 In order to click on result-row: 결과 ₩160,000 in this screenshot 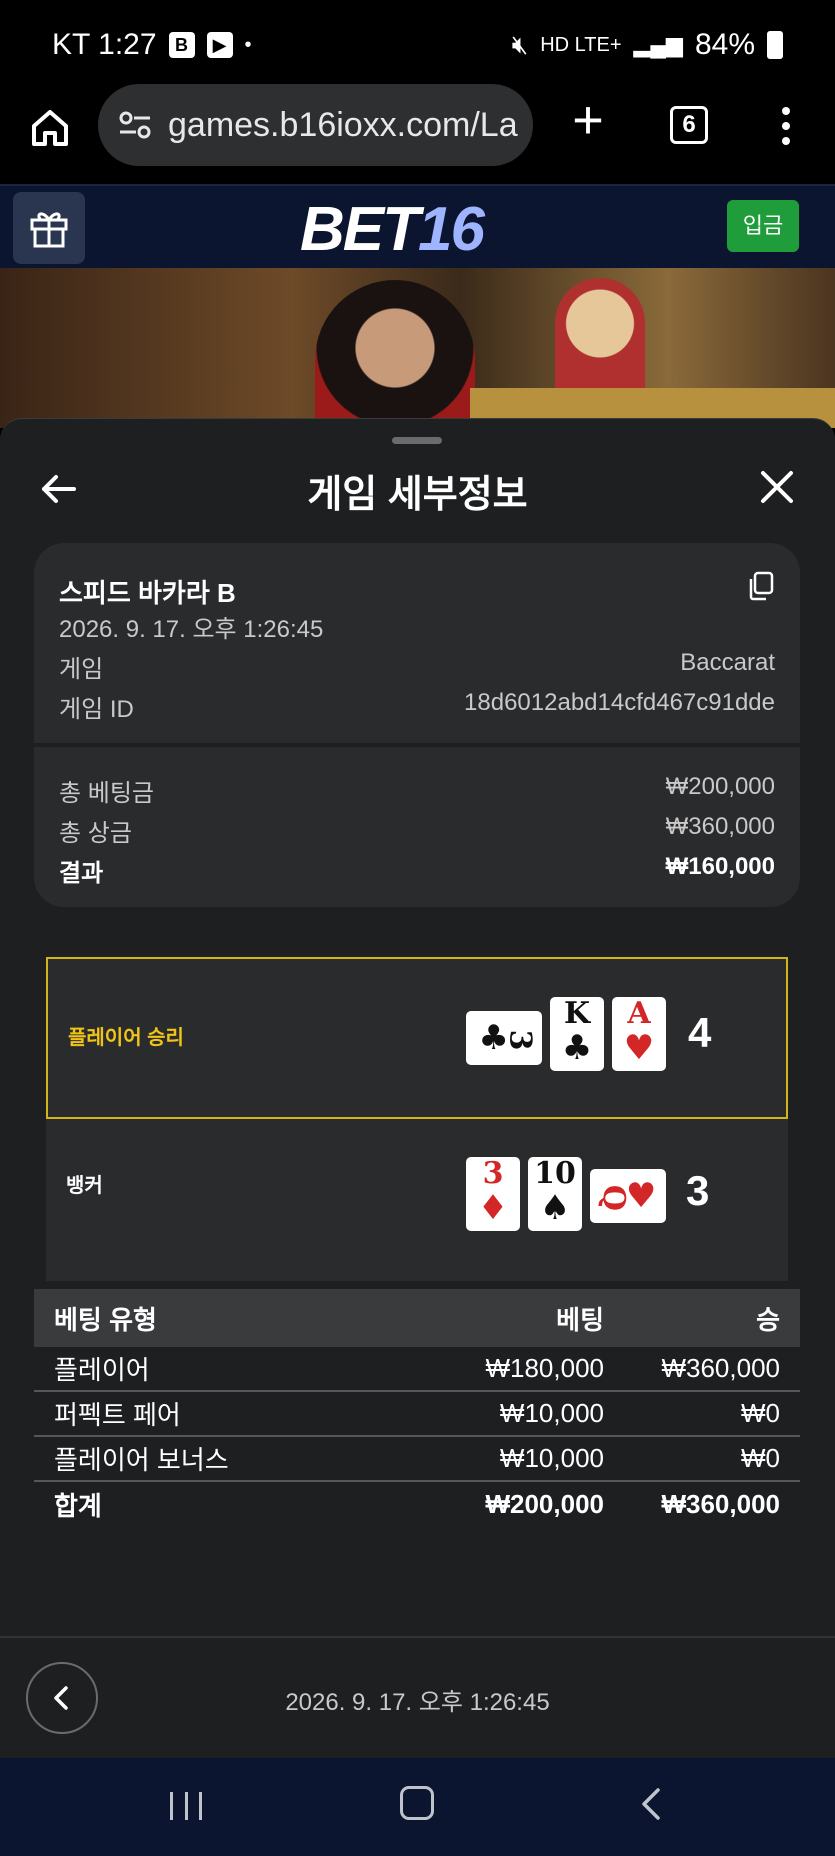, I will do `click(417, 870)`.